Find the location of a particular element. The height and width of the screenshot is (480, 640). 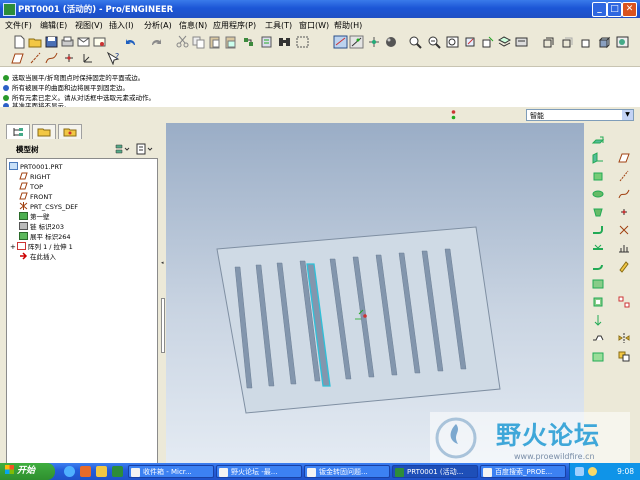

start-button: 开始 is located at coordinates (27, 471).